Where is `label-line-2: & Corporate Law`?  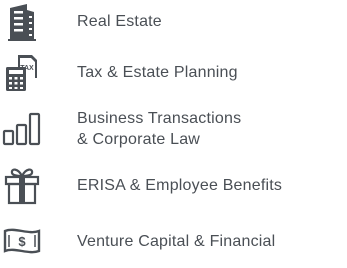
label-line-2: & Corporate Law is located at coordinates (139, 139).